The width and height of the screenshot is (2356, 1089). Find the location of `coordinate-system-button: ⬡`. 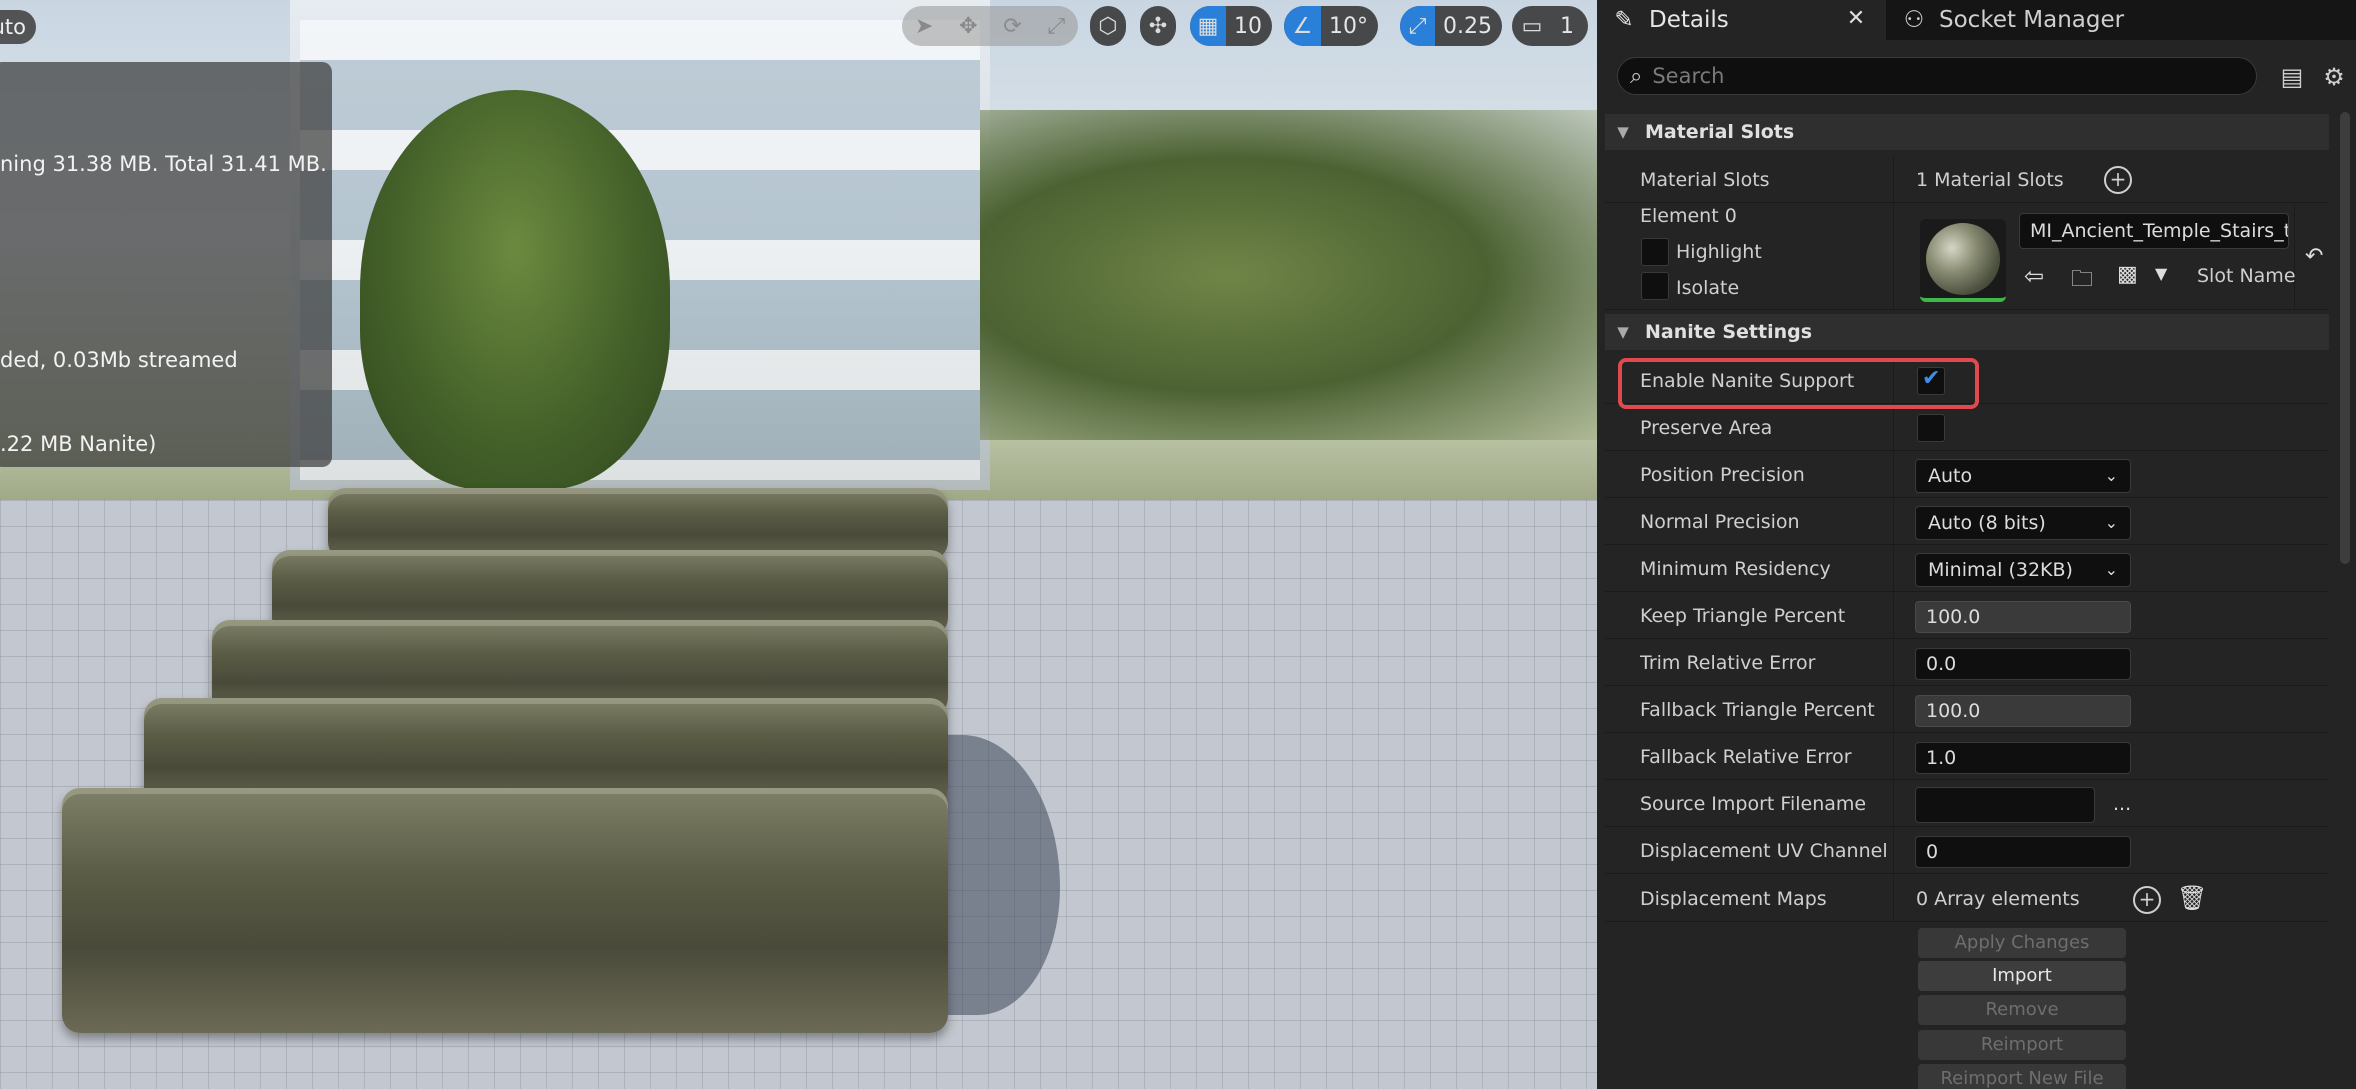

coordinate-system-button: ⬡ is located at coordinates (1108, 26).